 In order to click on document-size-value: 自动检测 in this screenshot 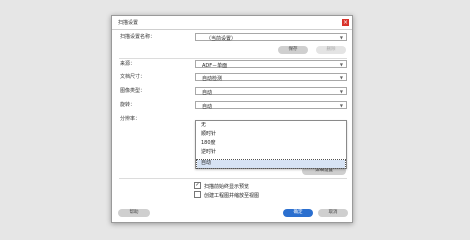, I will do `click(212, 79)`.